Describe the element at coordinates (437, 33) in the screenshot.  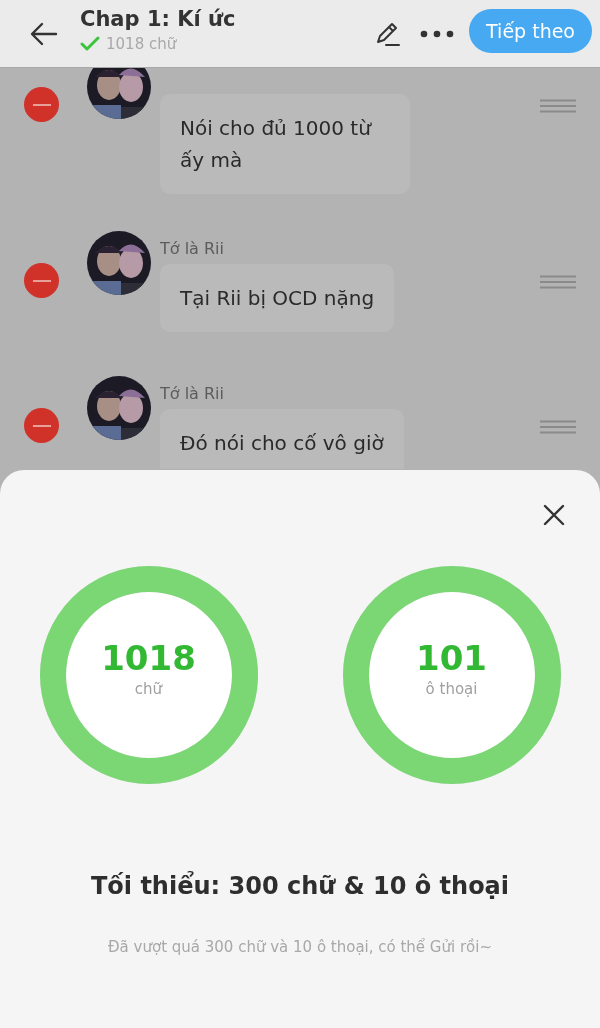
I see `more-icon` at that location.